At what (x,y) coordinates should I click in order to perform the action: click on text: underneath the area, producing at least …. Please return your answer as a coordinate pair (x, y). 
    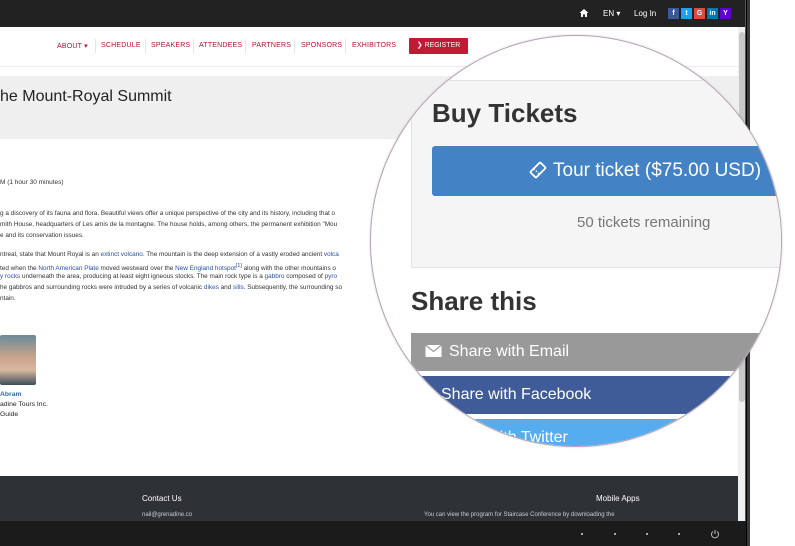
    Looking at the image, I should click on (142, 276).